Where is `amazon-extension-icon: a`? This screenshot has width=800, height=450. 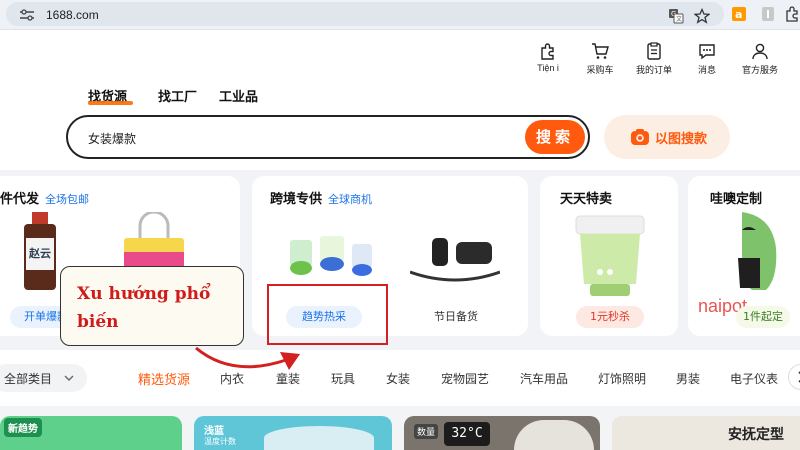
amazon-extension-icon: a is located at coordinates (739, 14).